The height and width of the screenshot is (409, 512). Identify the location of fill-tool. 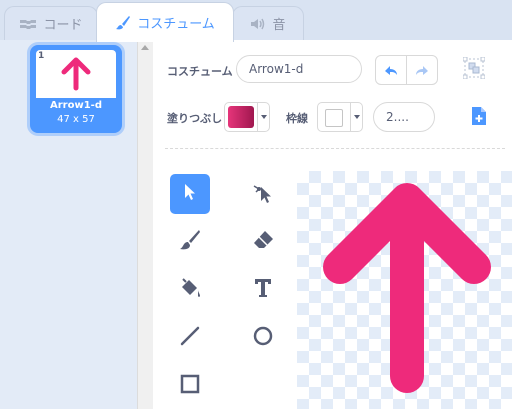
(190, 290).